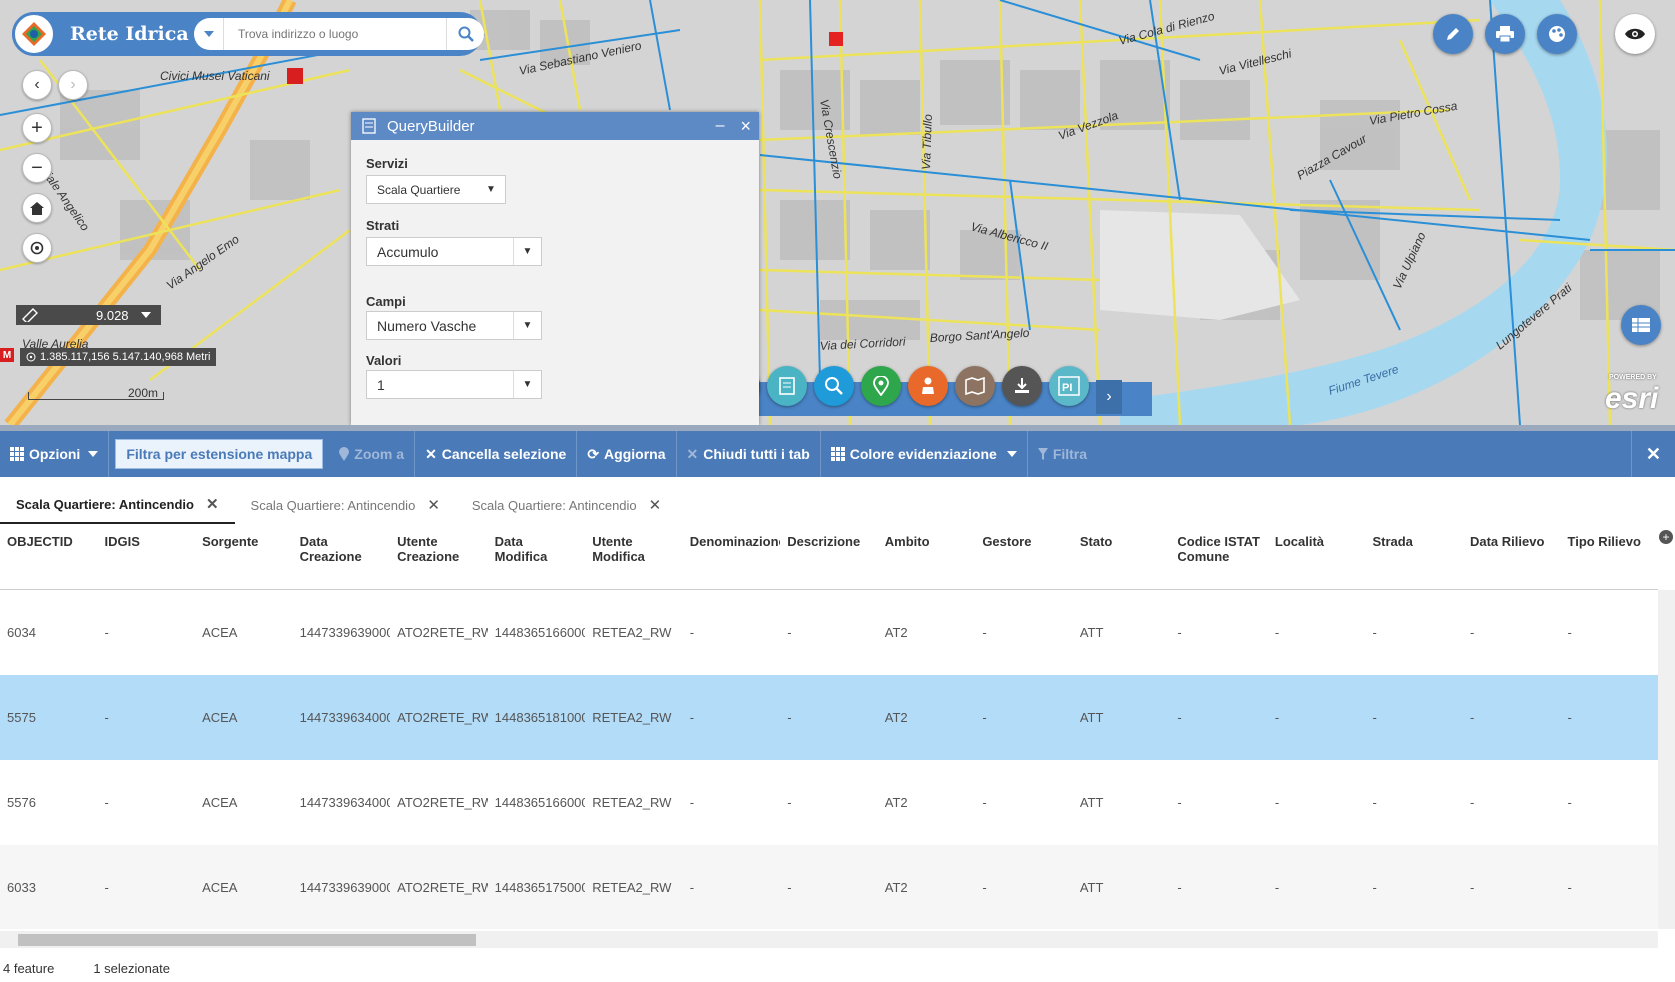 Image resolution: width=1675 pixels, height=982 pixels. What do you see at coordinates (924, 454) in the screenshot?
I see `colore-evidenziazione-menu: Colore evidenziazione` at bounding box center [924, 454].